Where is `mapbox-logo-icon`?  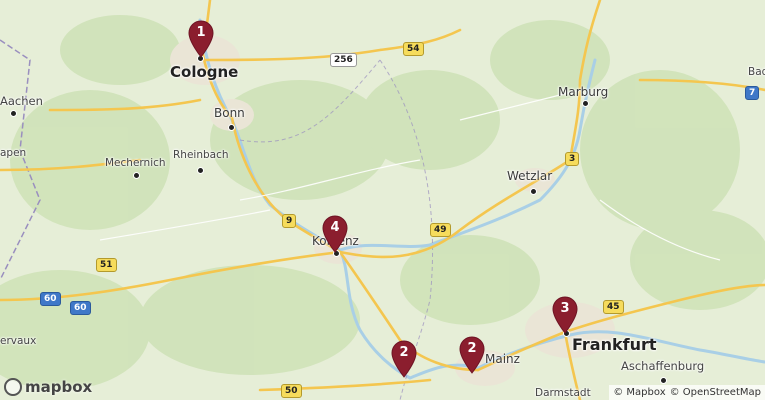 mapbox-logo-icon is located at coordinates (13, 387).